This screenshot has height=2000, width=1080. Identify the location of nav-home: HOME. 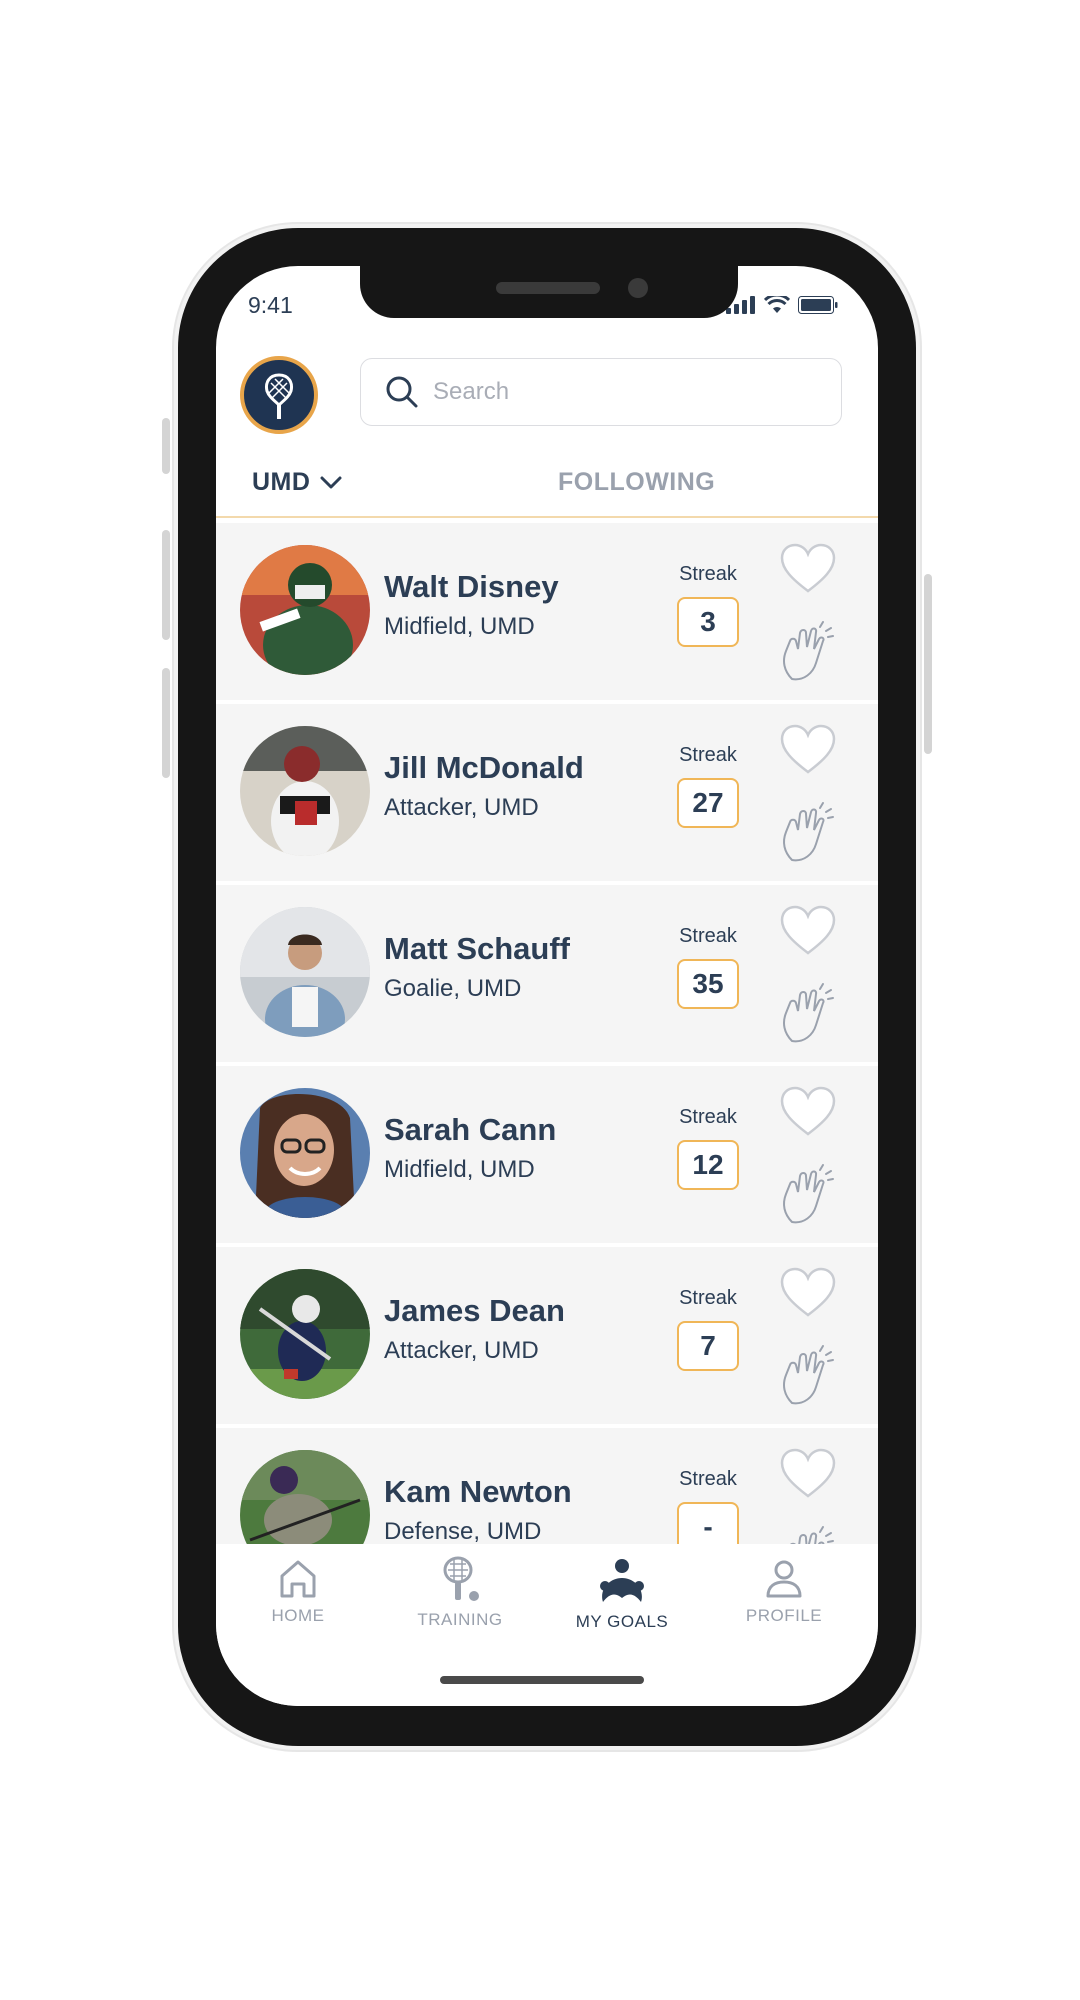
(298, 1591).